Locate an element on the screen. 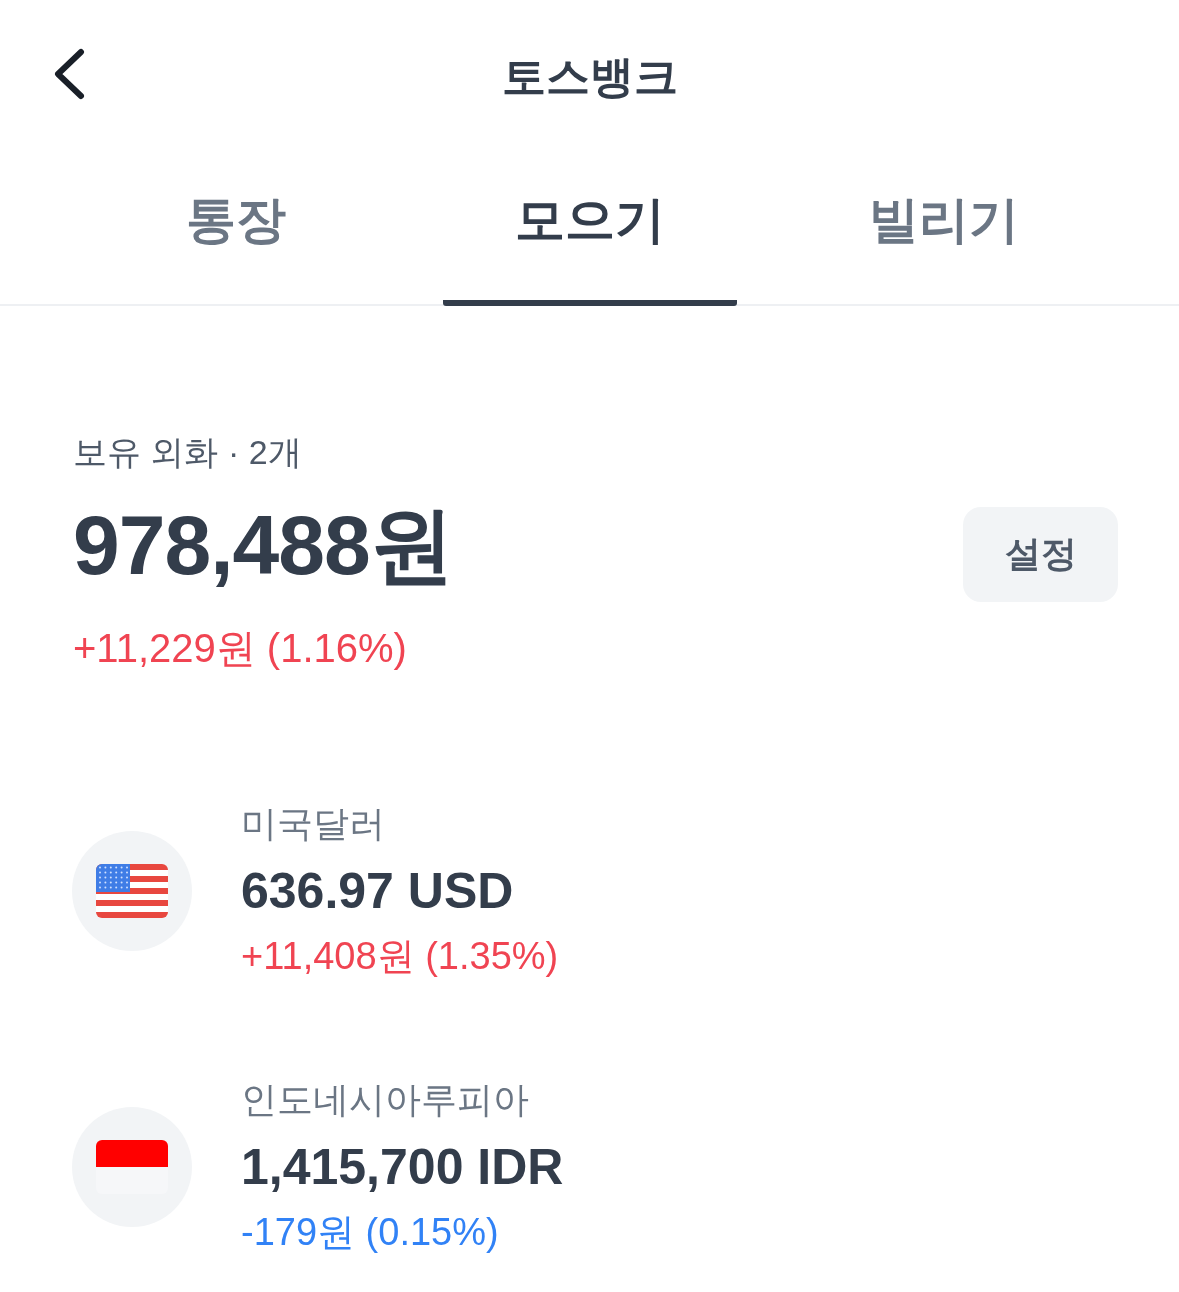  back-chevron-icon is located at coordinates (69, 74).